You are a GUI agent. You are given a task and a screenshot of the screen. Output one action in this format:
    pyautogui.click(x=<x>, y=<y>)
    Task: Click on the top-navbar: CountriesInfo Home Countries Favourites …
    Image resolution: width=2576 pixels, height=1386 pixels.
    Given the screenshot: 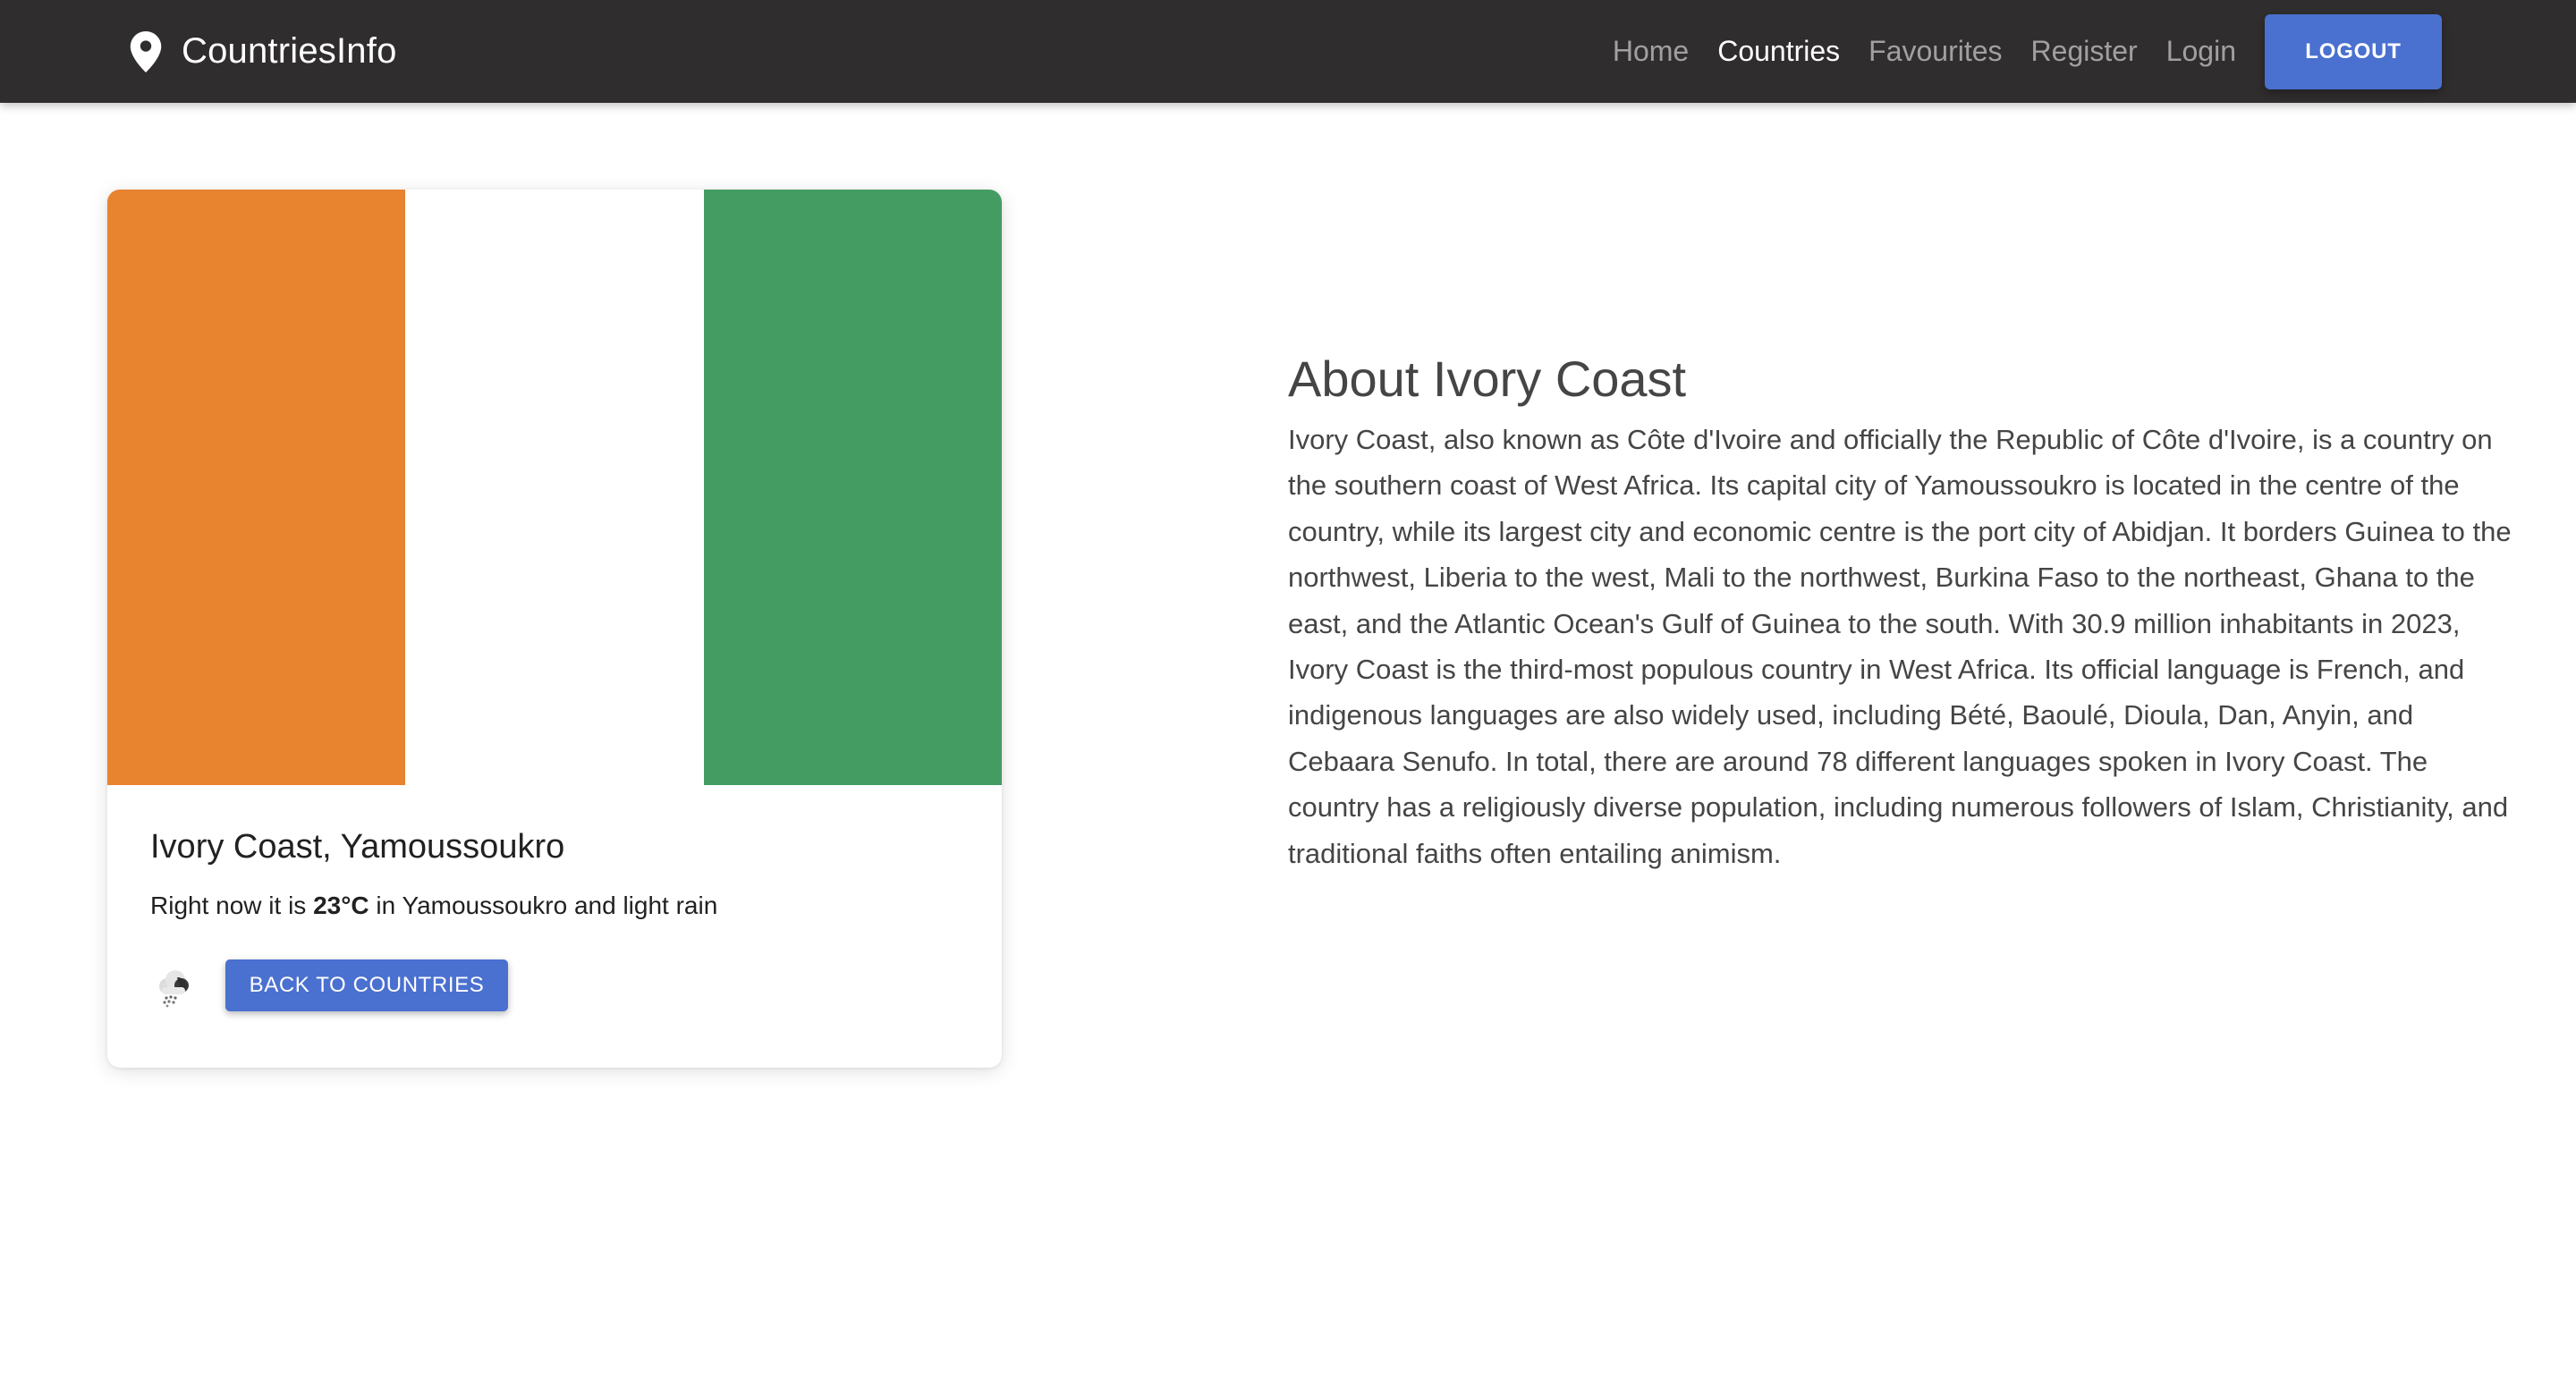 What is the action you would take?
    pyautogui.click(x=1288, y=51)
    